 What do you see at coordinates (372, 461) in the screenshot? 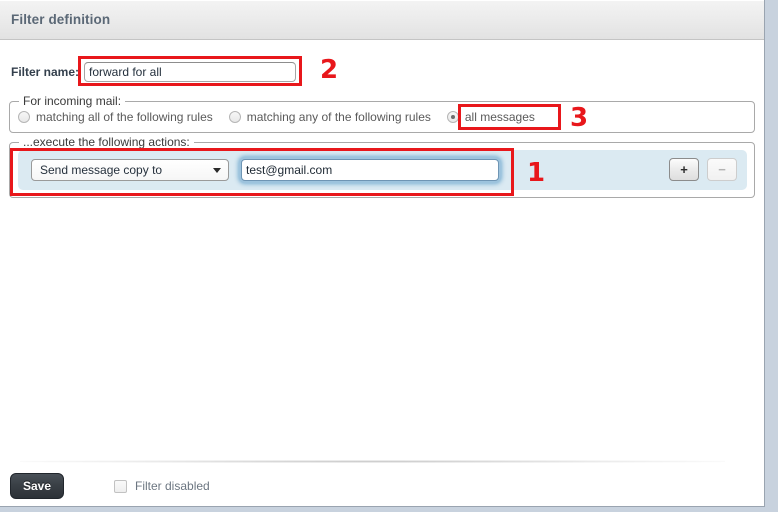
I see `footer-separator` at bounding box center [372, 461].